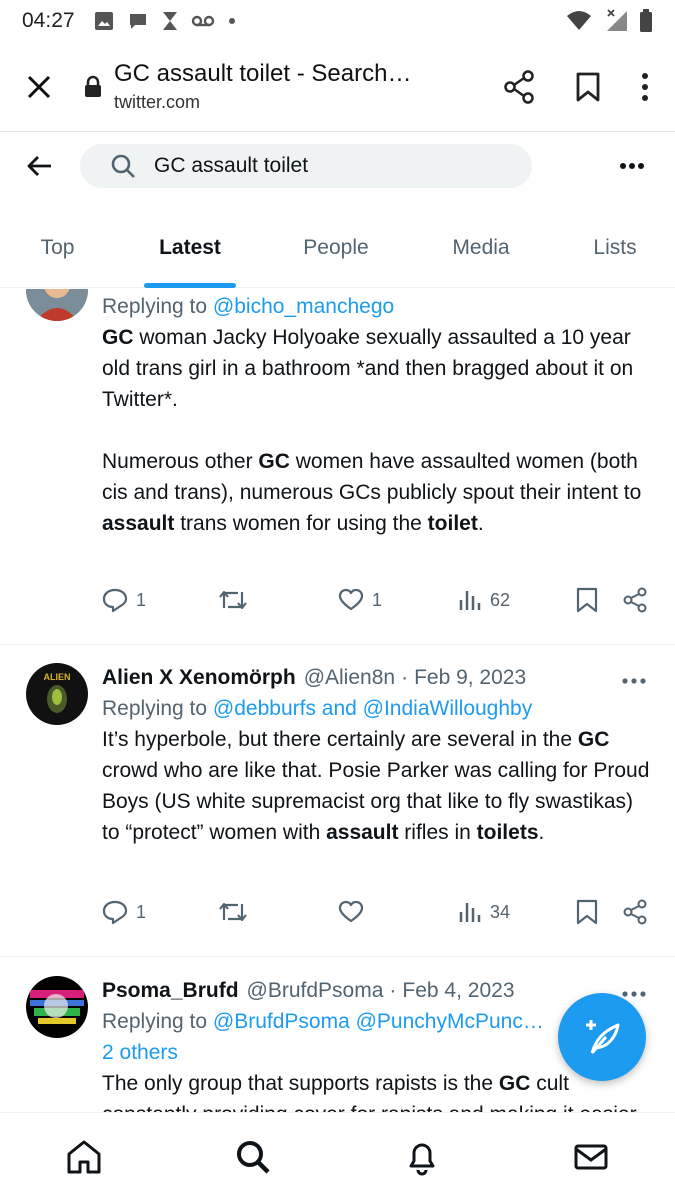  I want to click on tweet-header: Psoma_Brufd @BrufdPsoma · Feb 4, 2023, so click(376, 991).